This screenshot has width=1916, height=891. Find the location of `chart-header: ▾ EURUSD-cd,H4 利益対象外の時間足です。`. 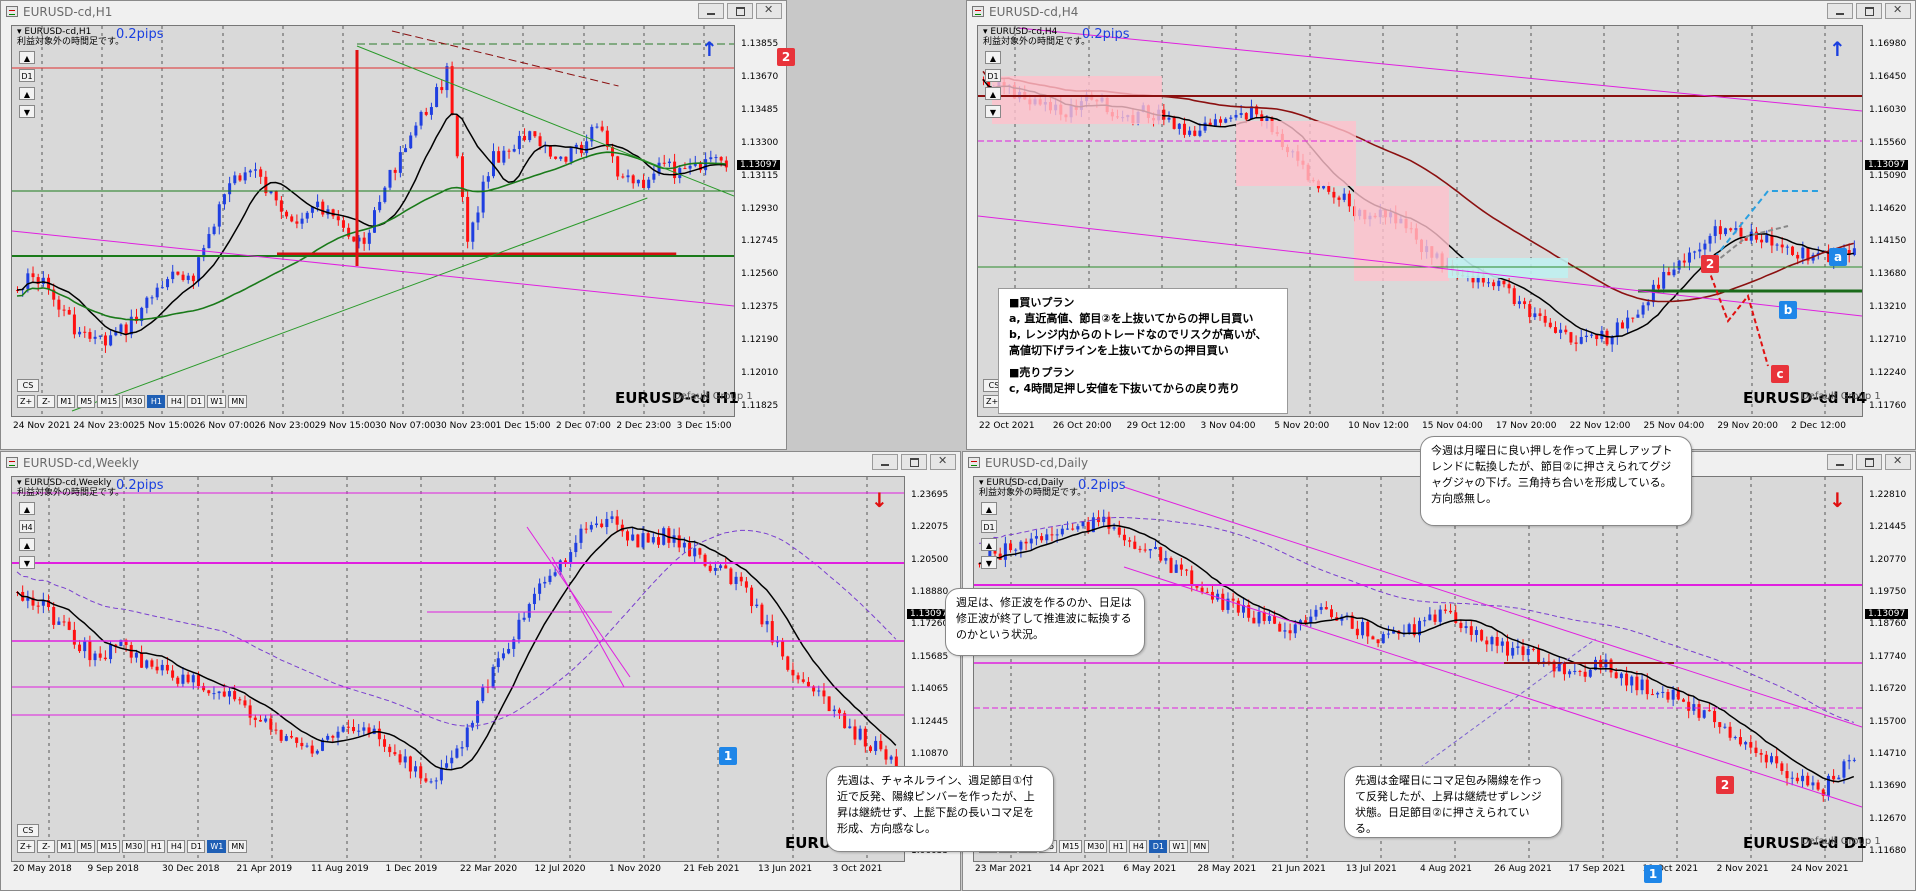

chart-header: ▾ EURUSD-cd,H4 利益対象外の時間足です。 is located at coordinates (1036, 37).